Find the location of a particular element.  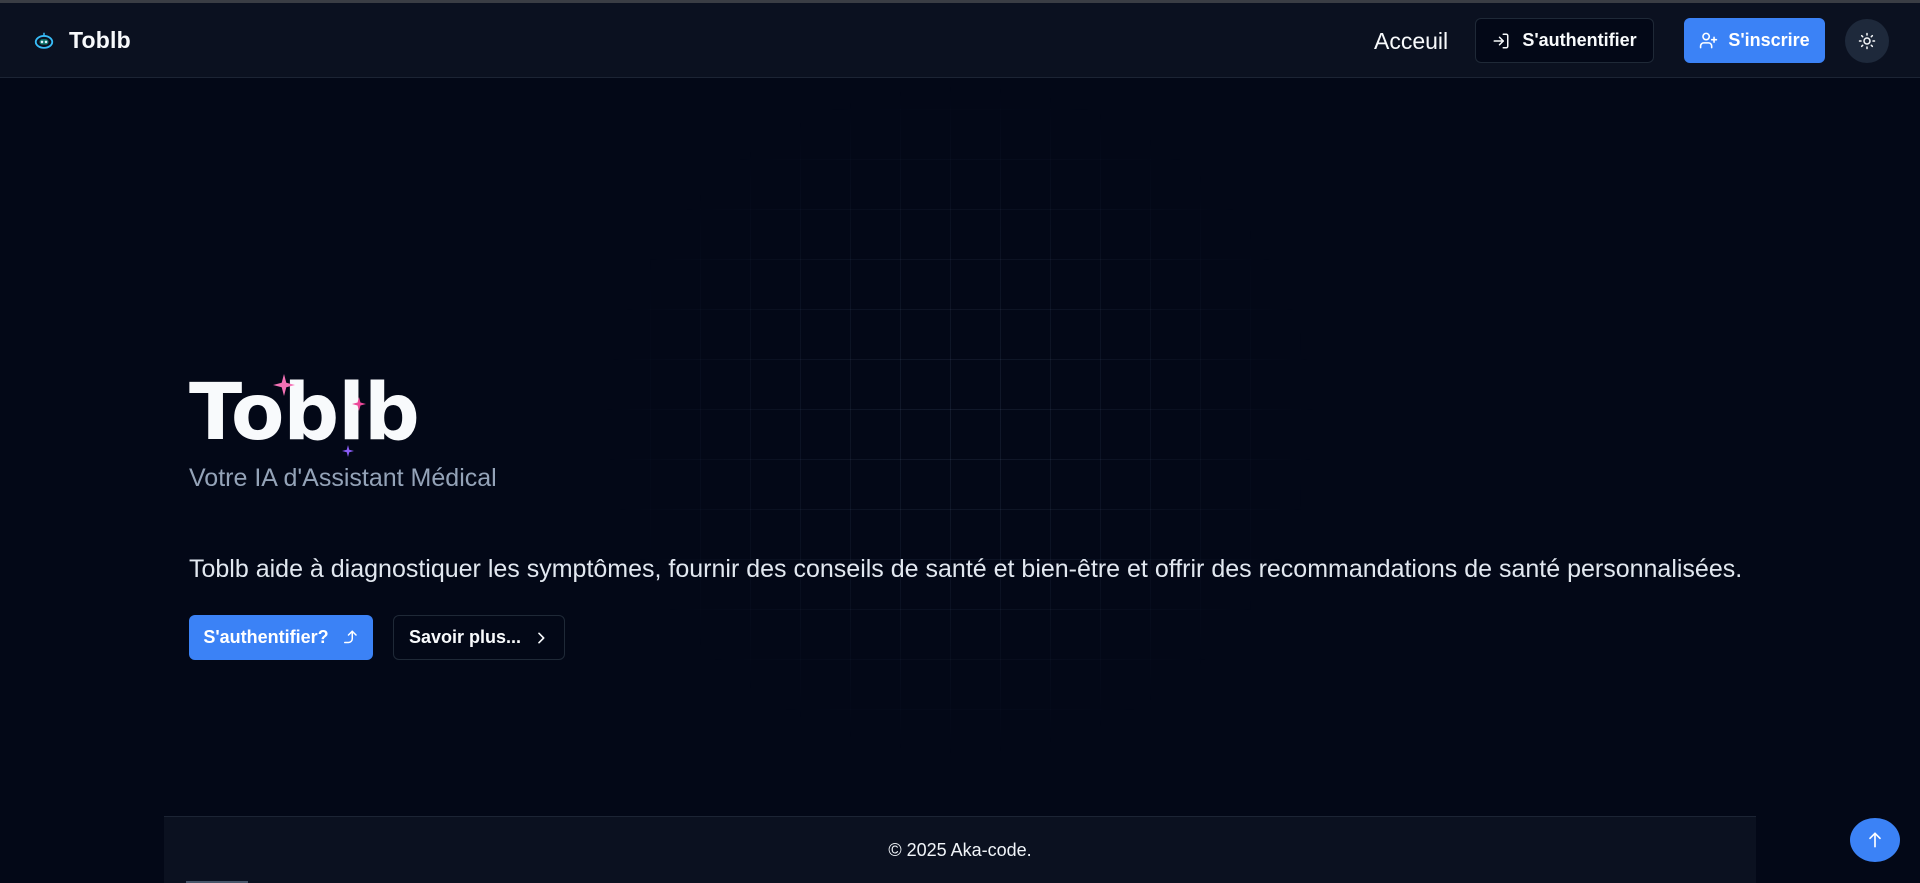

chevron-right-icon is located at coordinates (541, 638).